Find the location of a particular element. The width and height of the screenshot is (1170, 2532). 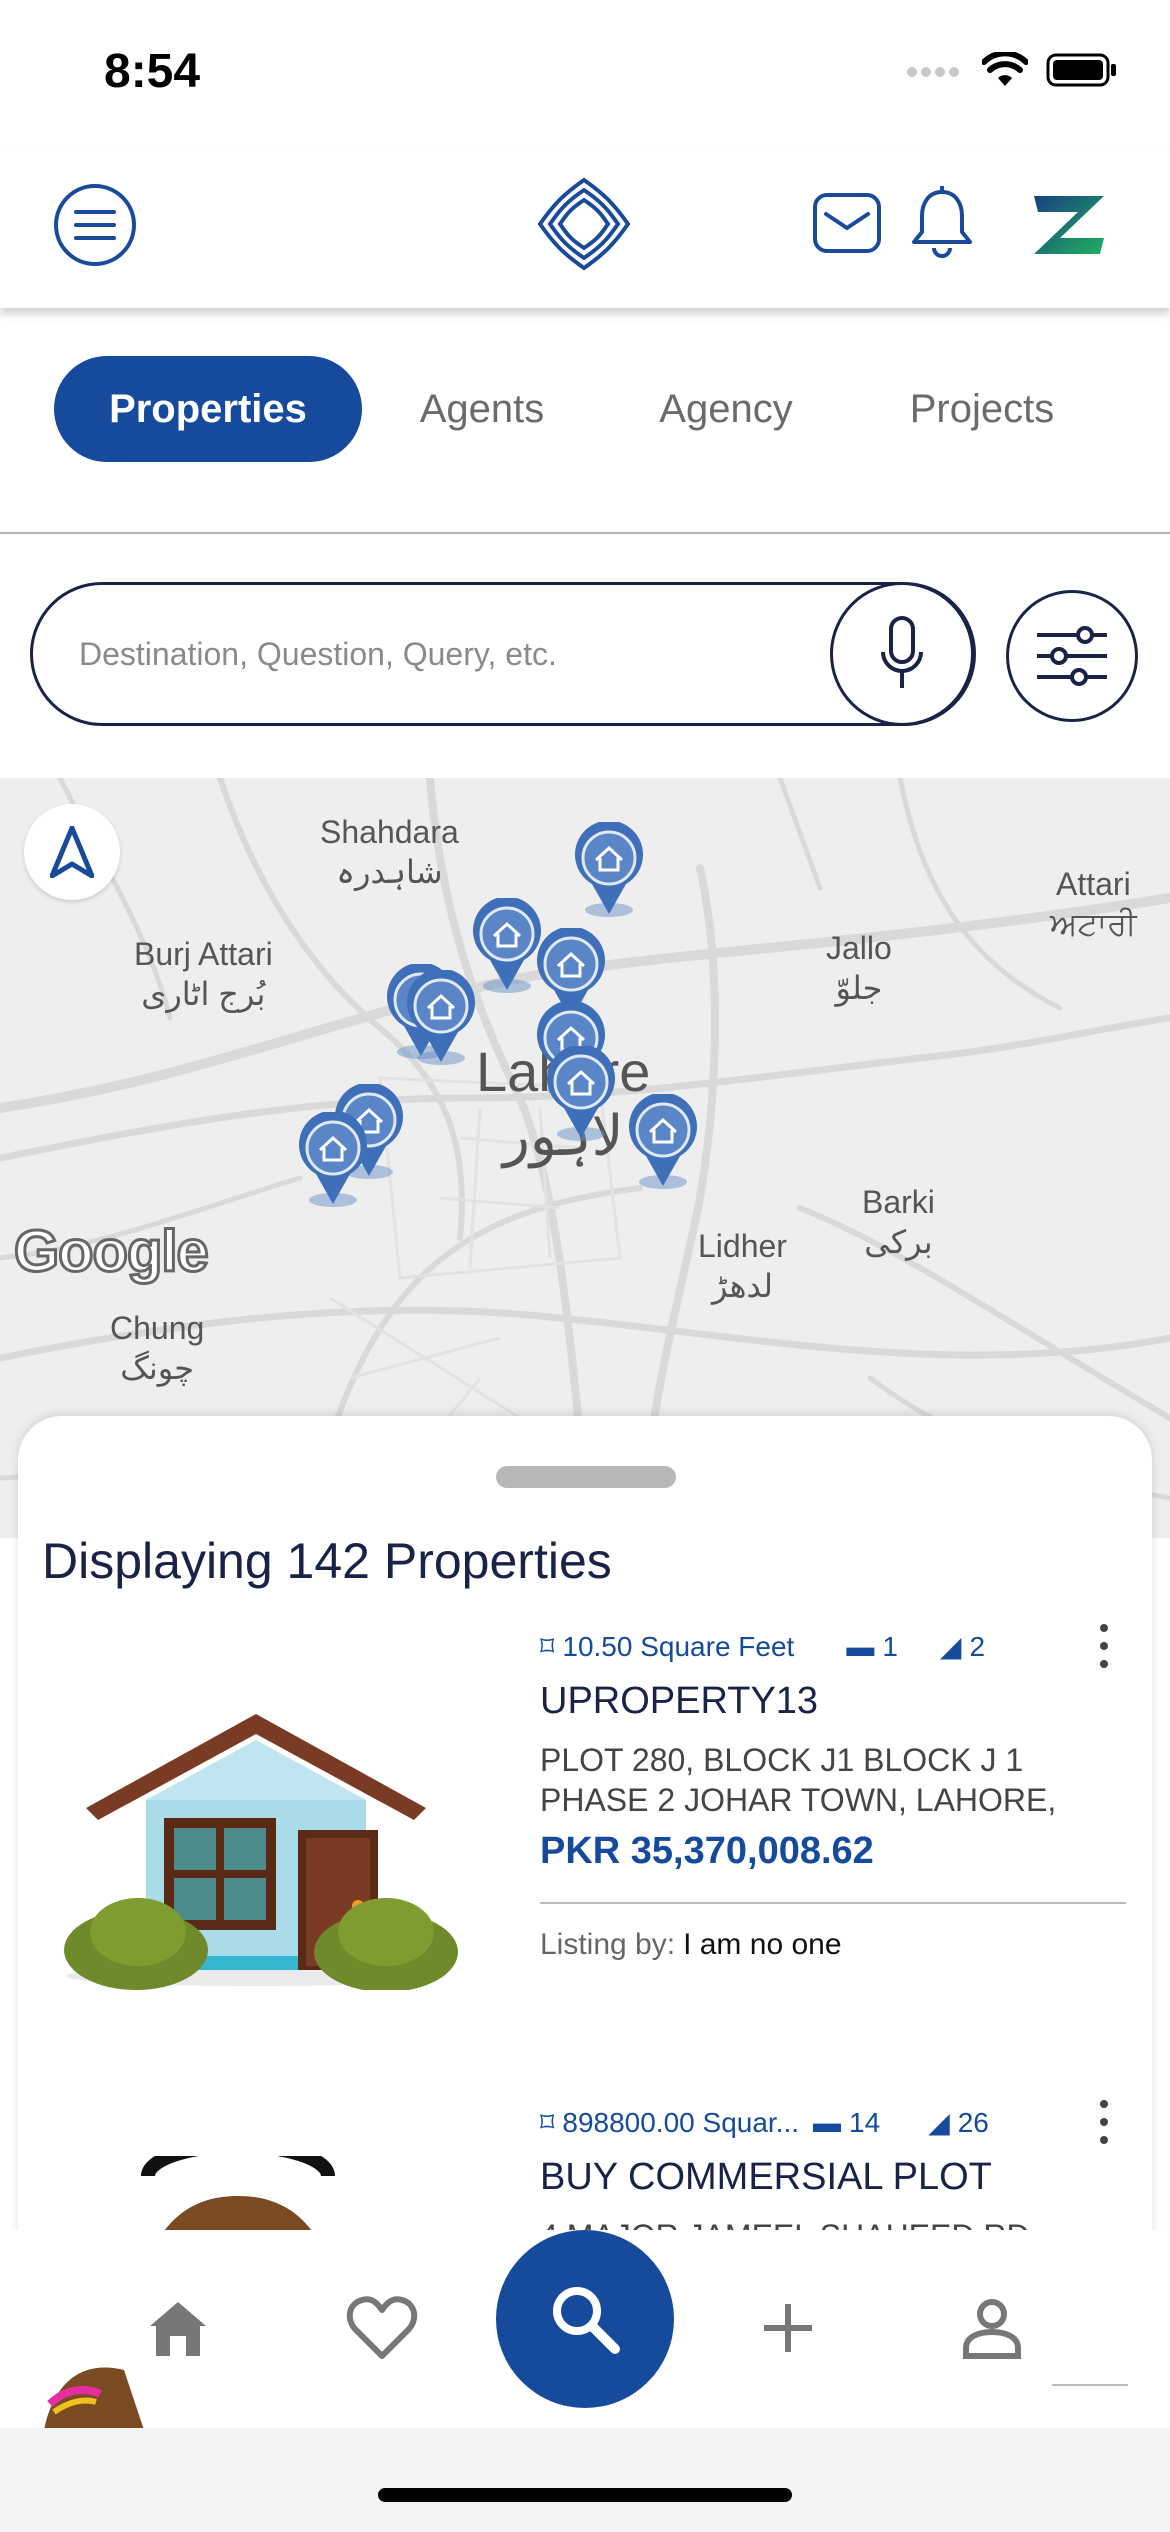

category-tabs: Properties Agents Agency Projects is located at coordinates (585, 421).